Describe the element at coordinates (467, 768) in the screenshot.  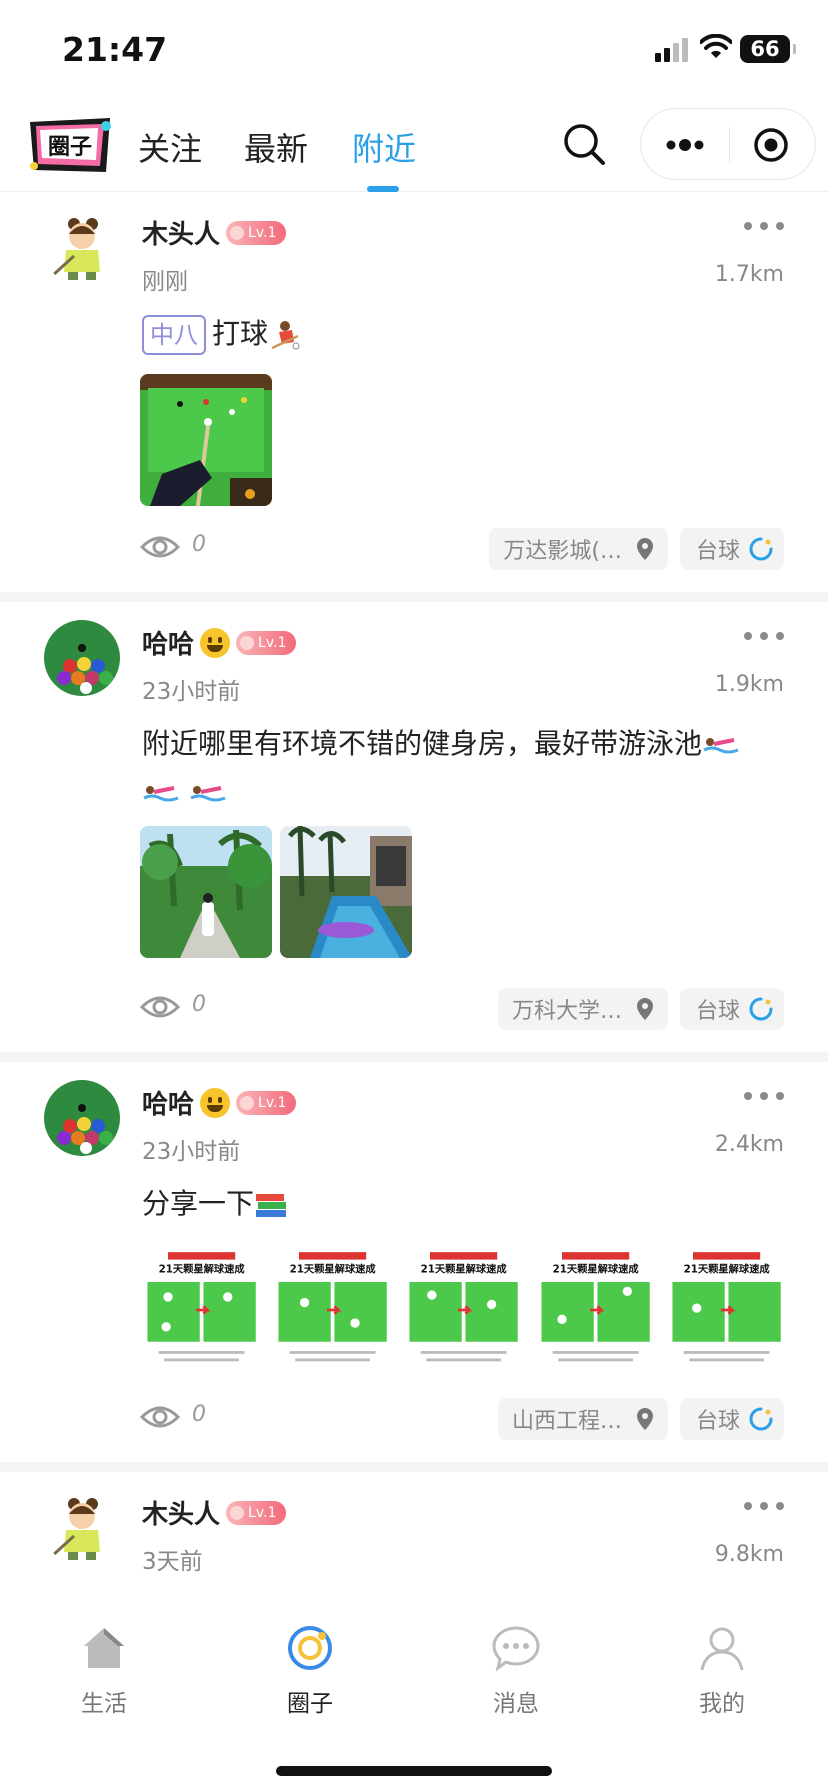
I see `post-content: 附近哪里有环境不错的健身房，最好带游泳池` at that location.